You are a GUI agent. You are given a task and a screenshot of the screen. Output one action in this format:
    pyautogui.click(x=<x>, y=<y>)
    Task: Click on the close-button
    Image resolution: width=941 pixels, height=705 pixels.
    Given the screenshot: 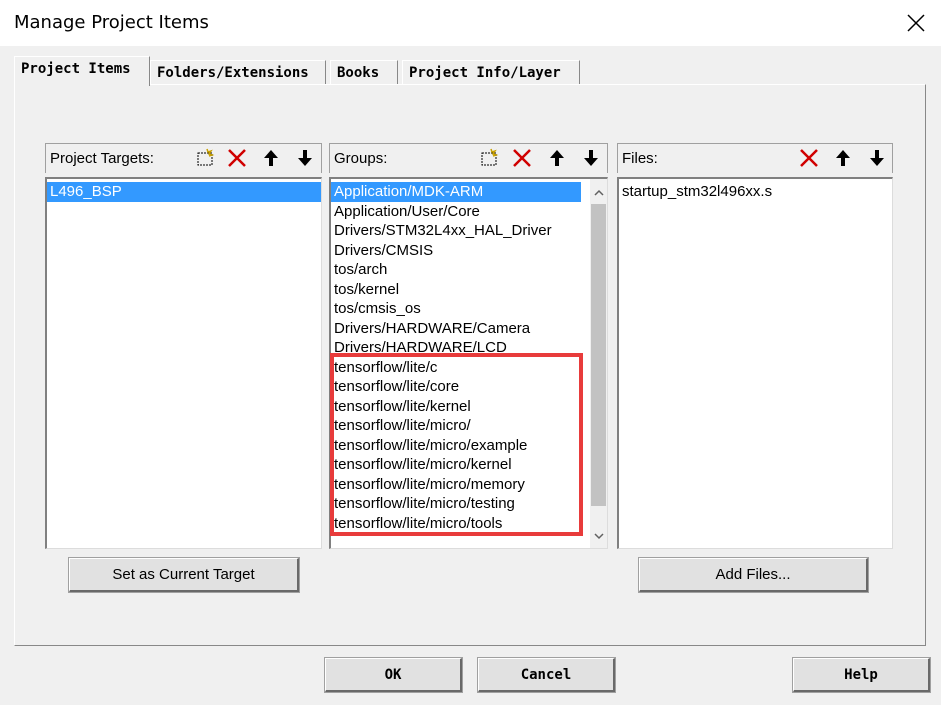 What is the action you would take?
    pyautogui.click(x=916, y=23)
    